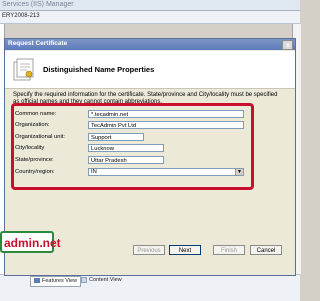 Image resolution: width=320 pixels, height=301 pixels. I want to click on dialog-title: Request Certificate, so click(38, 43).